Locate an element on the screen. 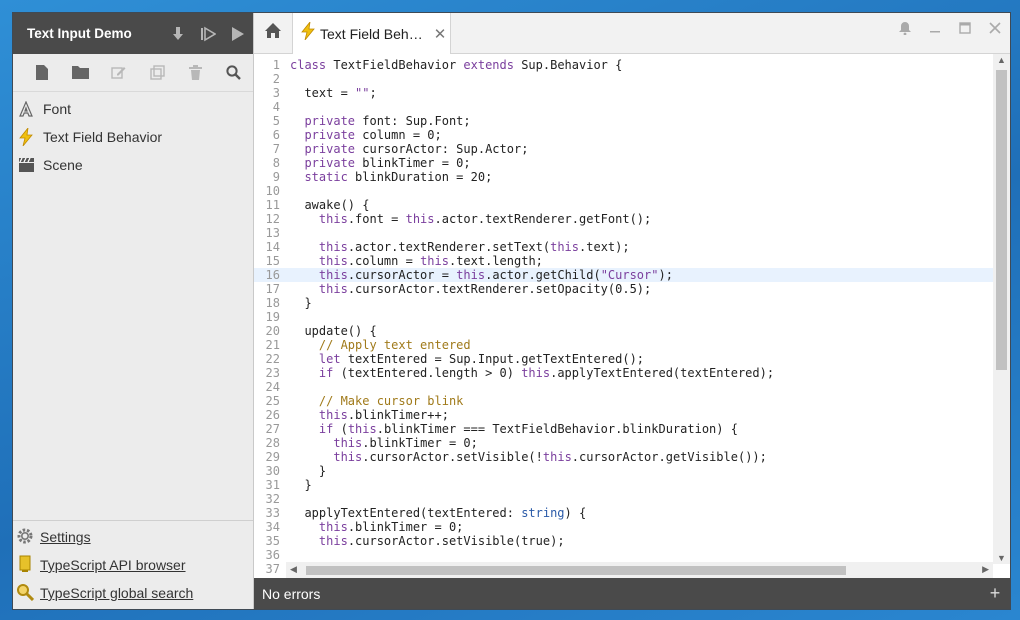  api-browser-link: TypeScript API browser is located at coordinates (133, 565).